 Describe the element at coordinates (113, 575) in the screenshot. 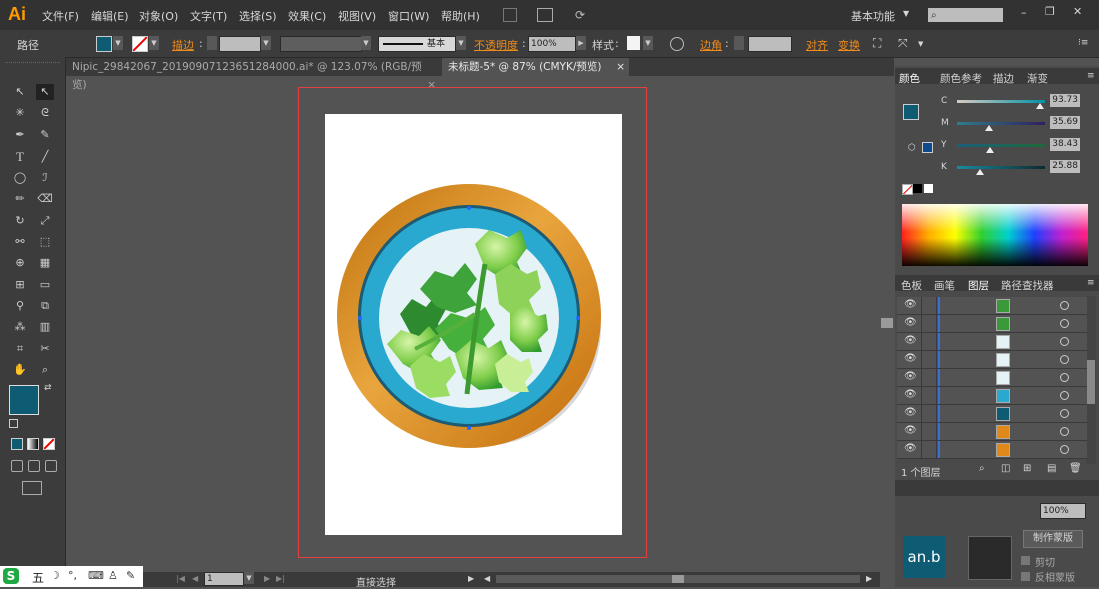

I see `skin-icon: ♙` at that location.